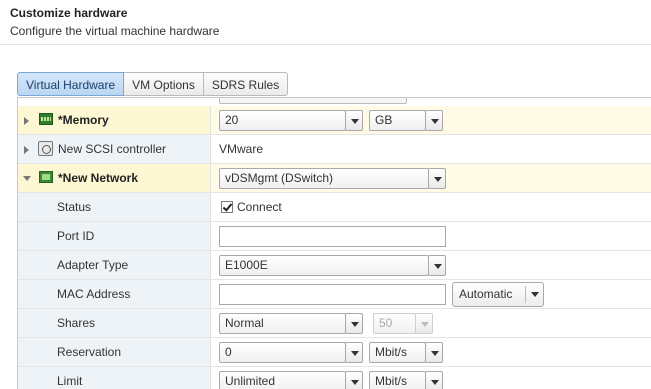 This screenshot has width=651, height=389. What do you see at coordinates (354, 120) in the screenshot?
I see `memory-size-dropdown-button` at bounding box center [354, 120].